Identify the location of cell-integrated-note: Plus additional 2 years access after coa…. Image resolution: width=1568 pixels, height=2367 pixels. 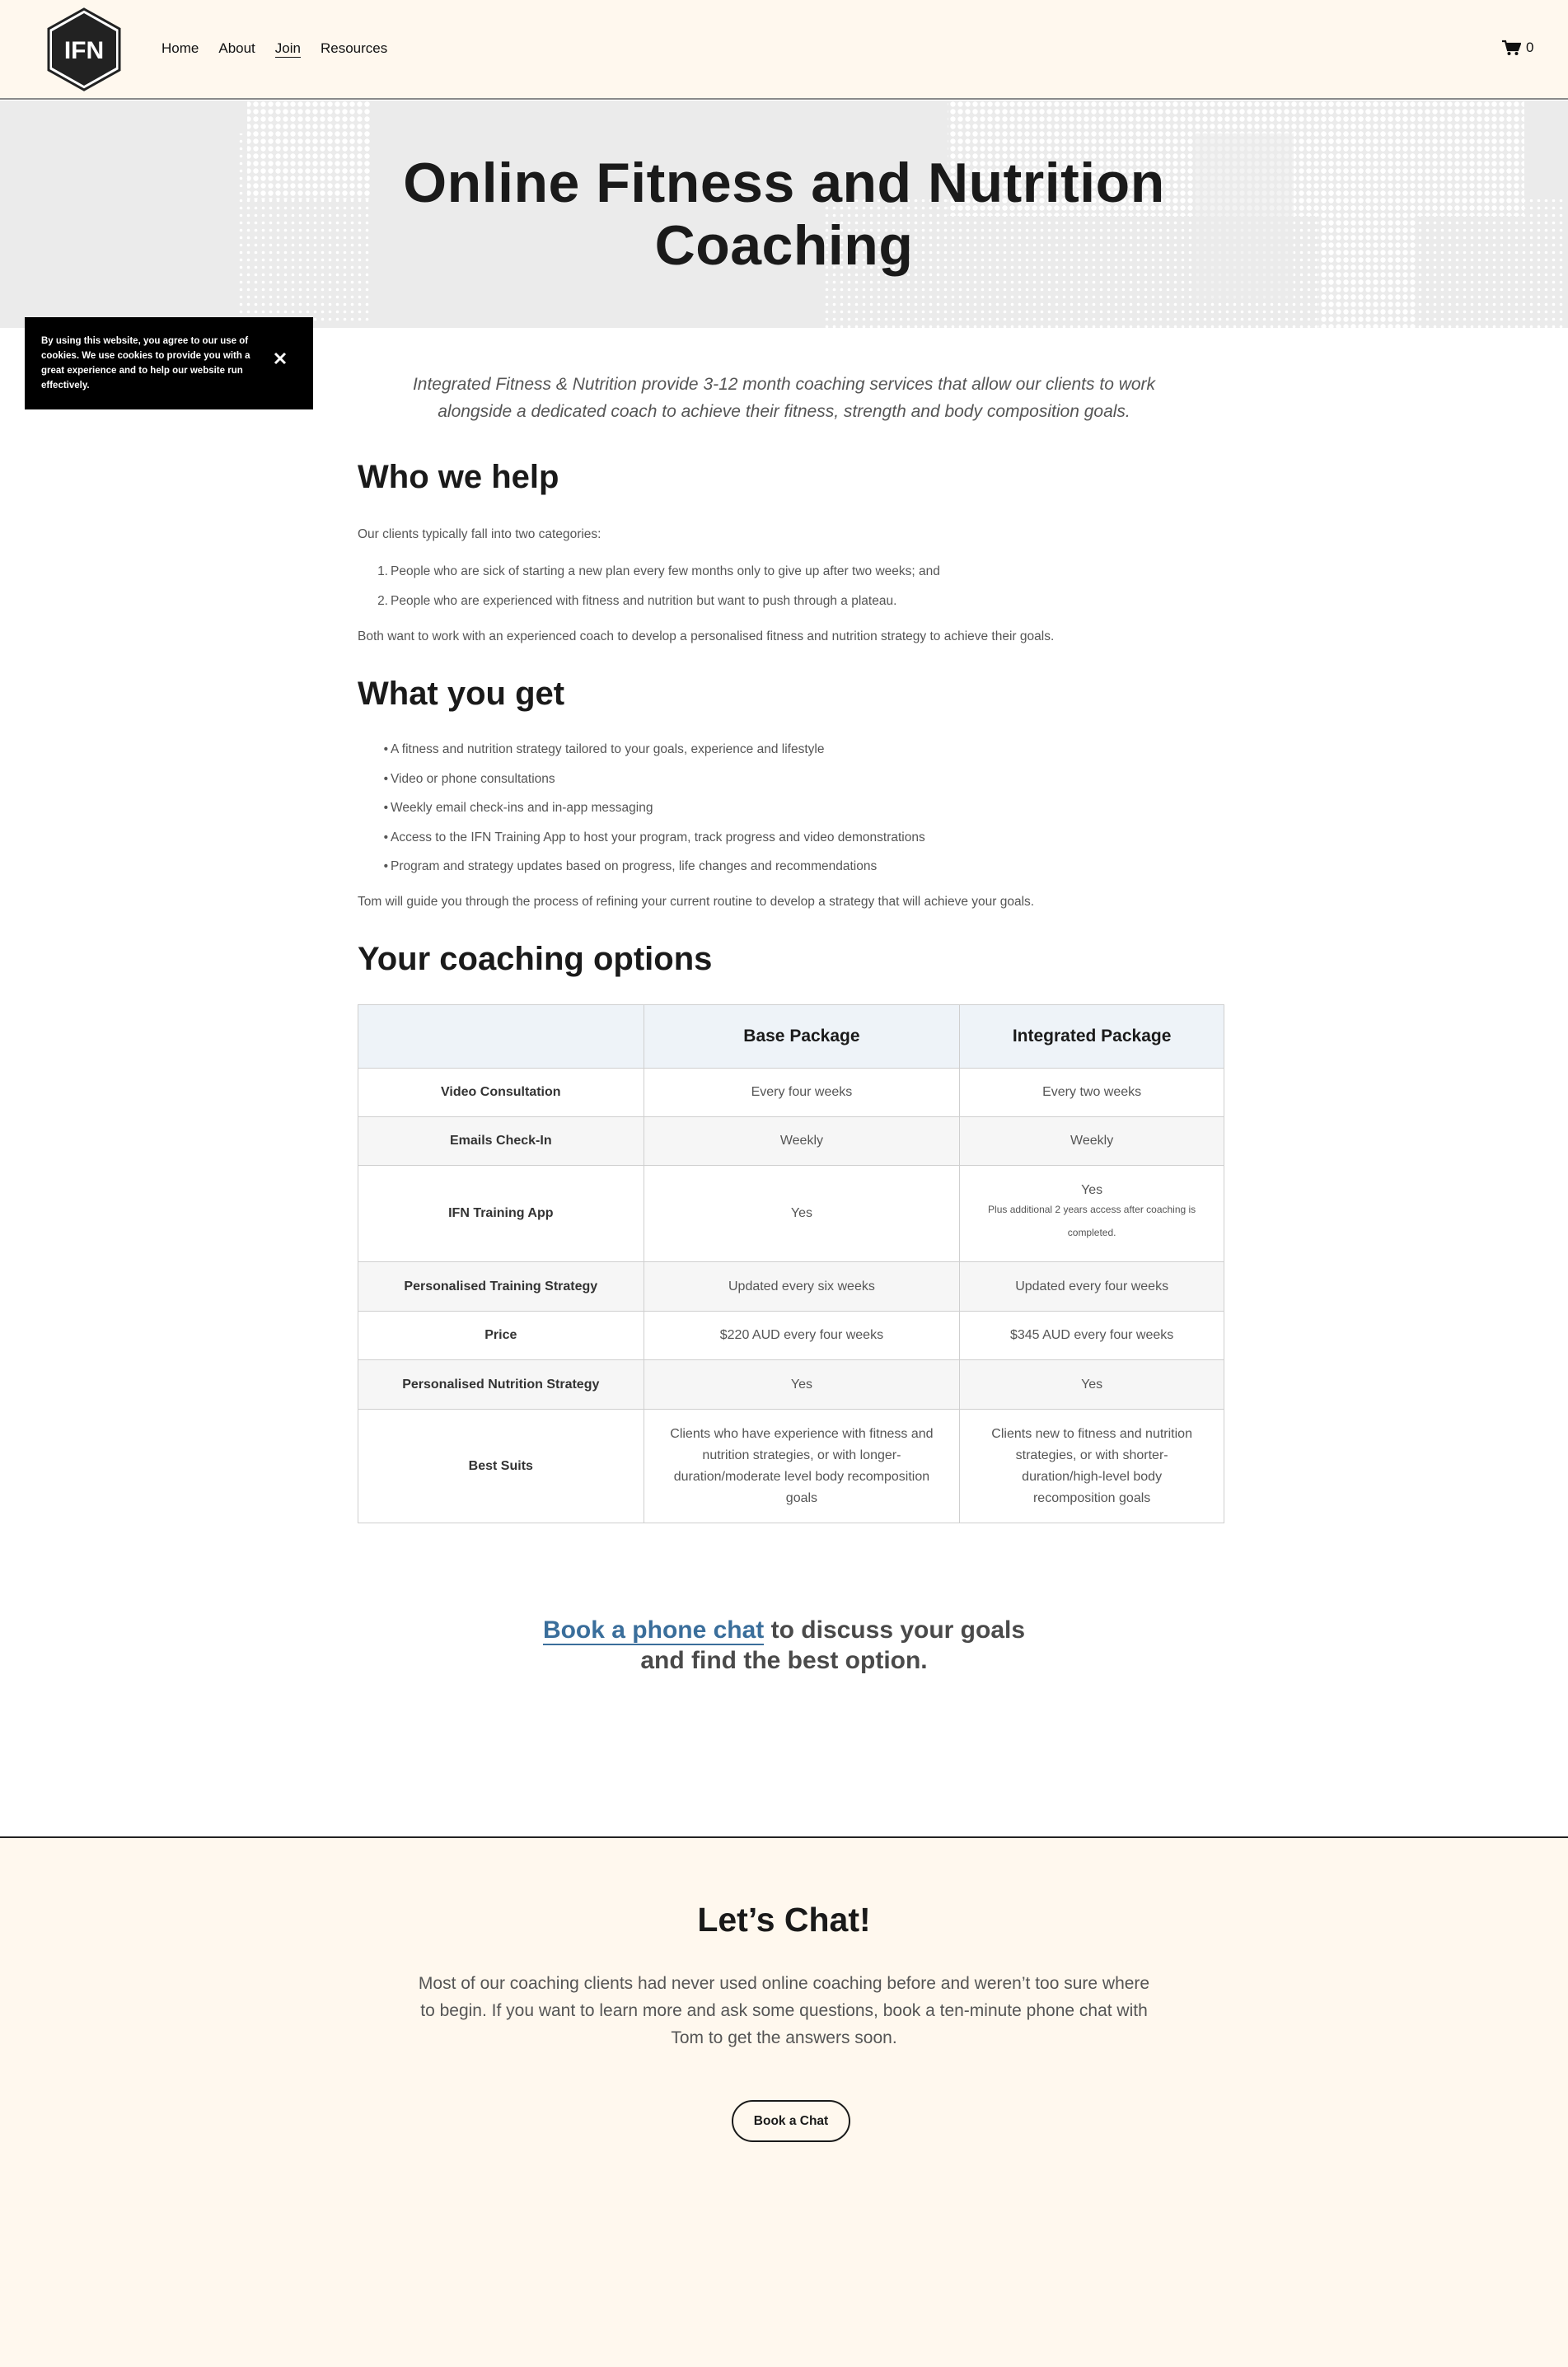
(1092, 1221).